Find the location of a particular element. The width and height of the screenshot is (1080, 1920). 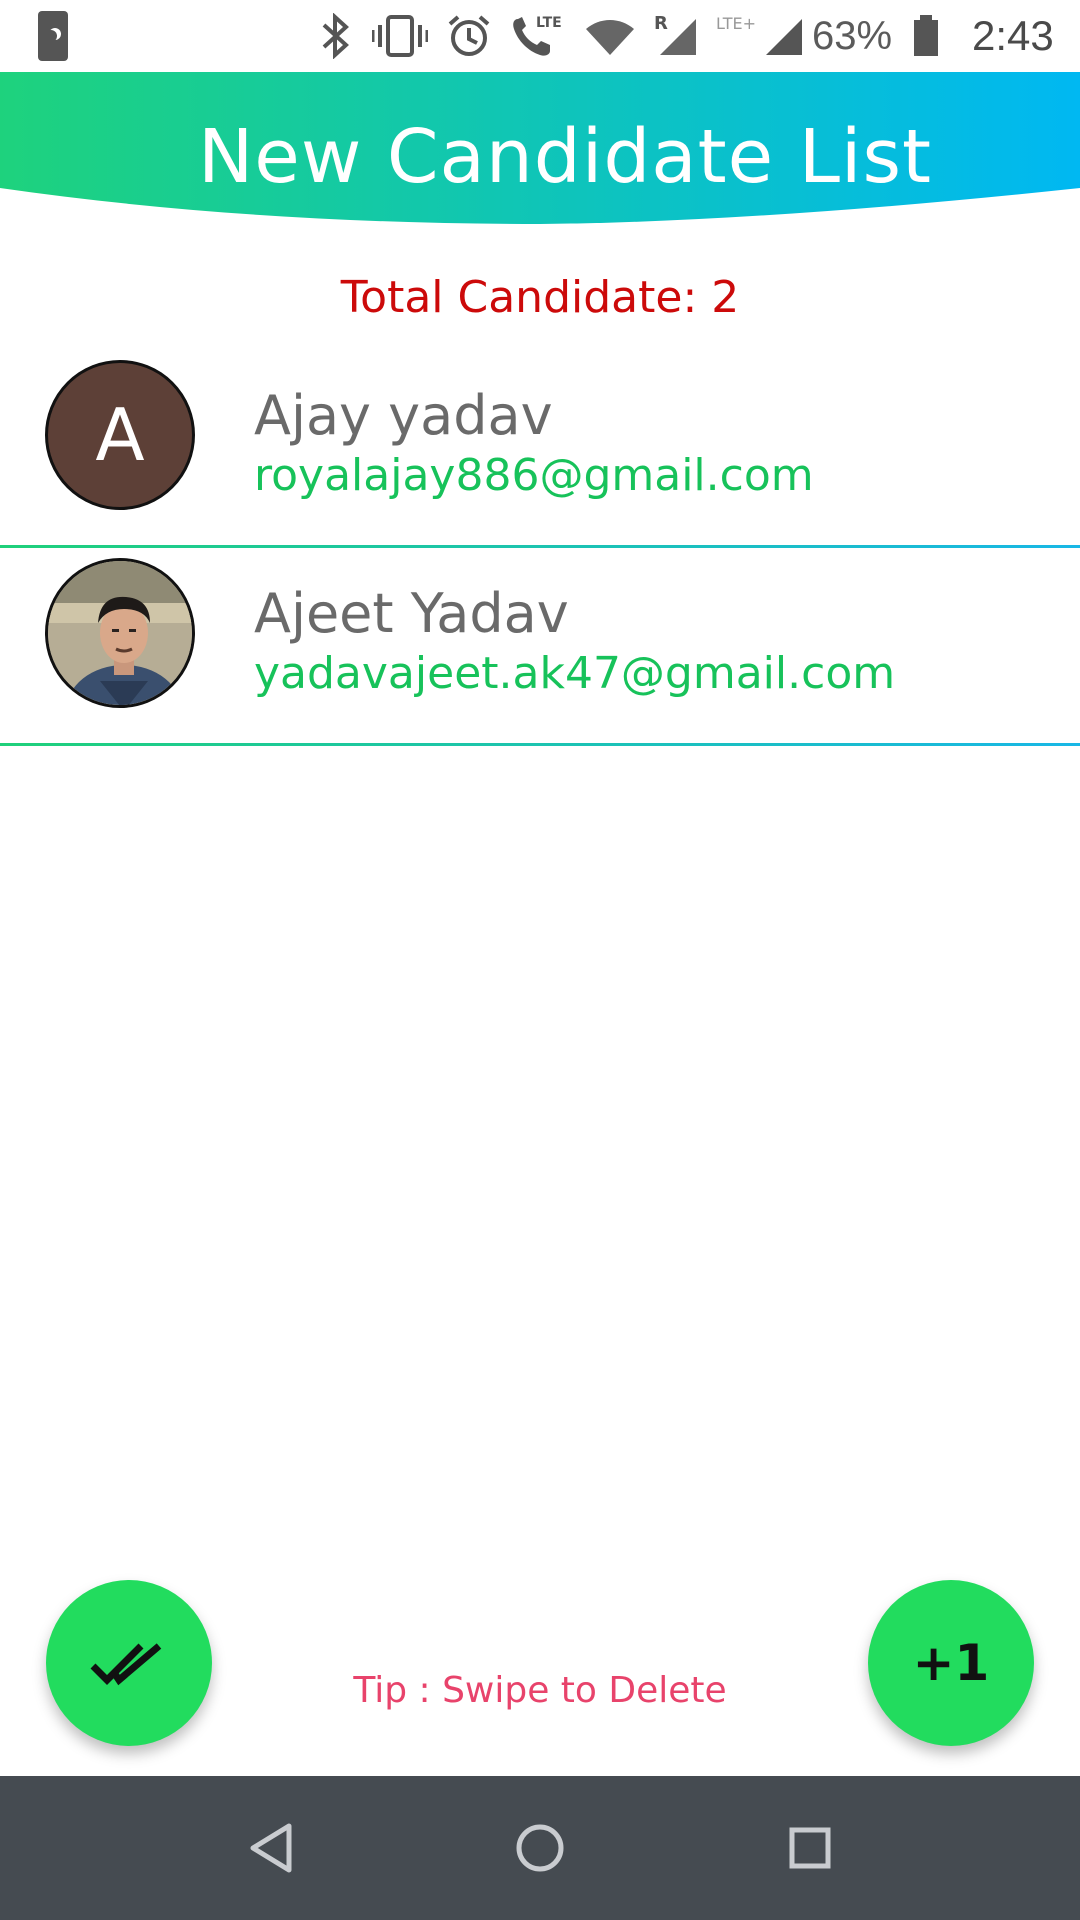

battery-icon is located at coordinates (926, 36).